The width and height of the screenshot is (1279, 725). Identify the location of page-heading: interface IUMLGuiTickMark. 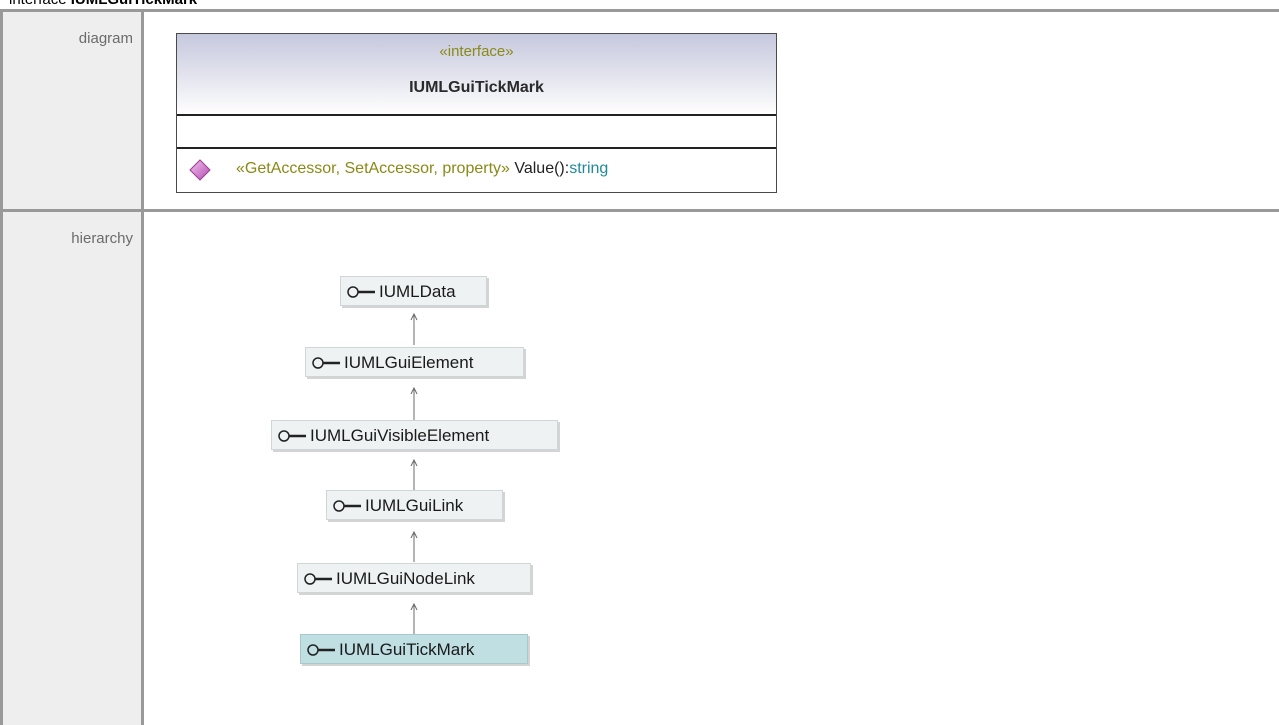
(103, 4).